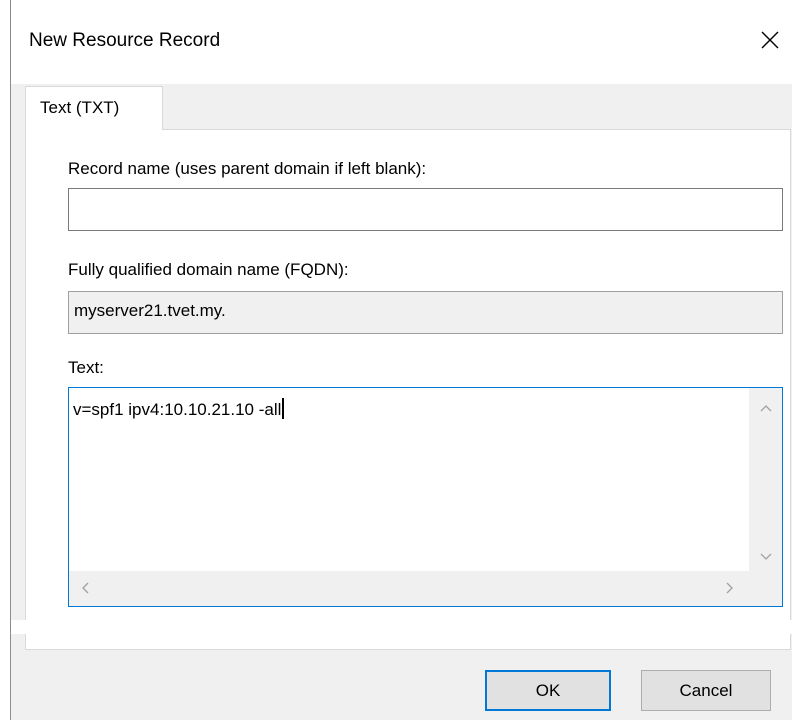 This screenshot has width=792, height=720. What do you see at coordinates (425, 312) in the screenshot?
I see `fqdn-field: myserver21.tvet.my.` at bounding box center [425, 312].